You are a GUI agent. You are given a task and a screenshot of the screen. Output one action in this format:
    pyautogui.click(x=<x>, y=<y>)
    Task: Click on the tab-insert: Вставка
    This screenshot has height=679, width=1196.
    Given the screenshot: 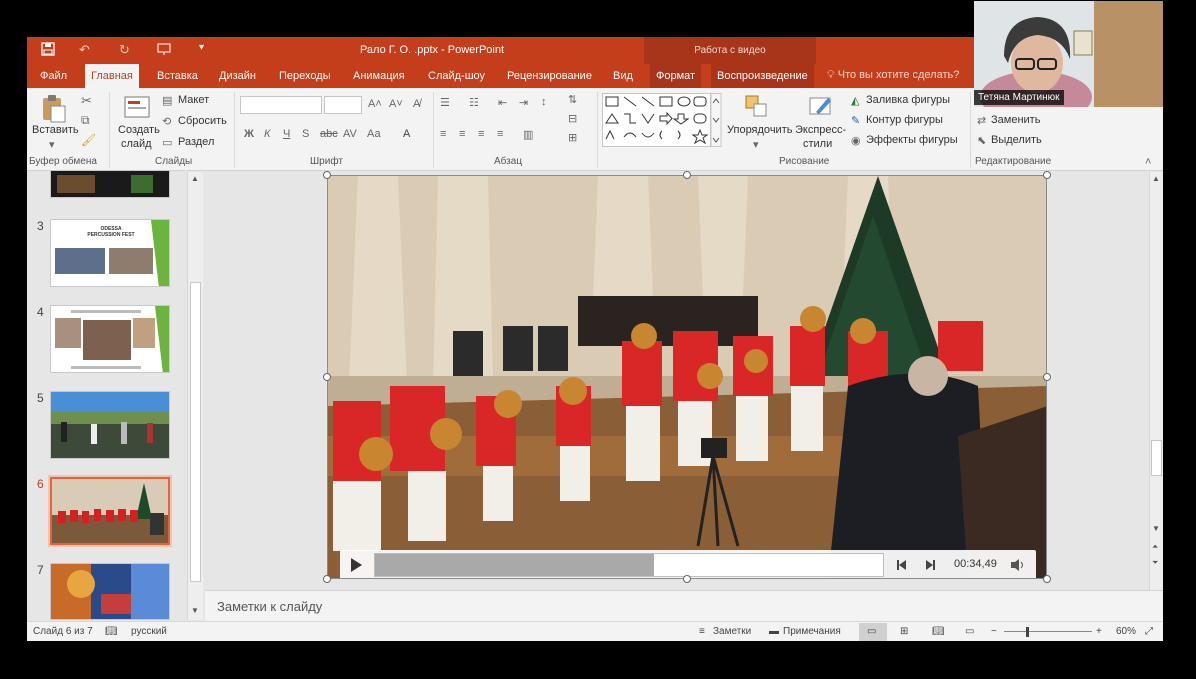 What is the action you would take?
    pyautogui.click(x=177, y=76)
    